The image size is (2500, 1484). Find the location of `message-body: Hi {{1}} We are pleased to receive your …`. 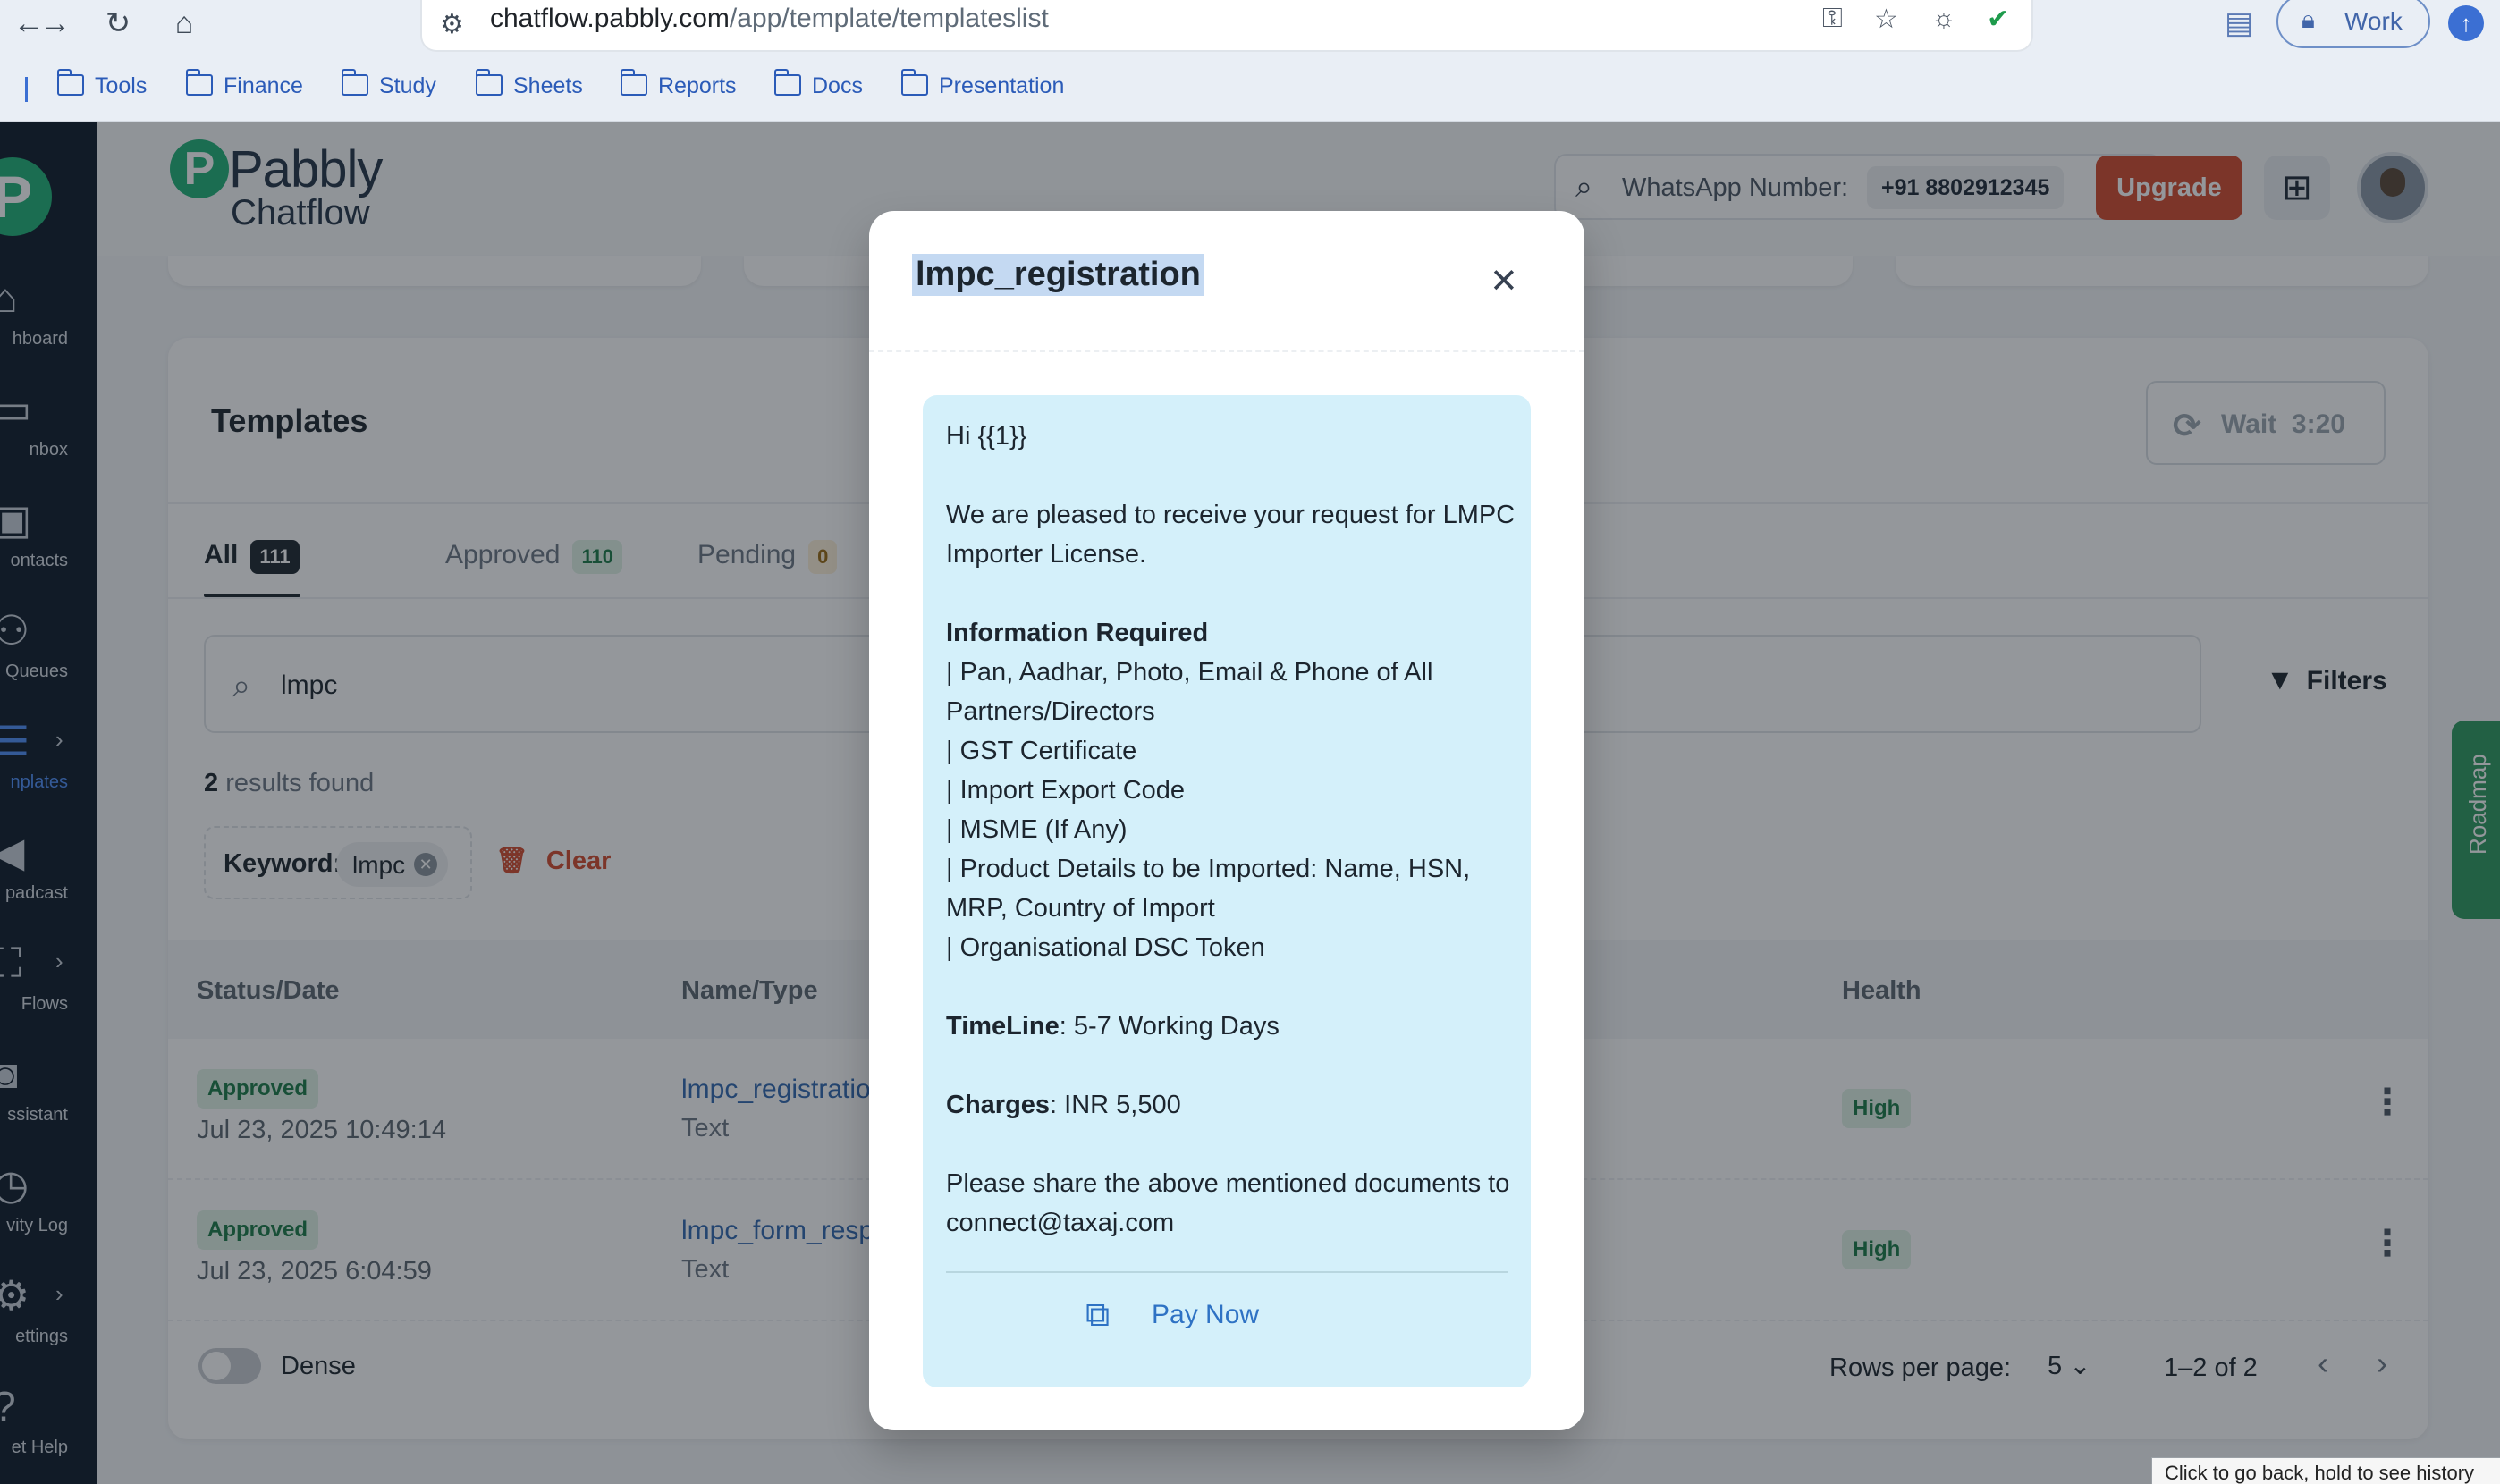

message-body: Hi {{1}} We are pleased to receive your … is located at coordinates (1231, 829).